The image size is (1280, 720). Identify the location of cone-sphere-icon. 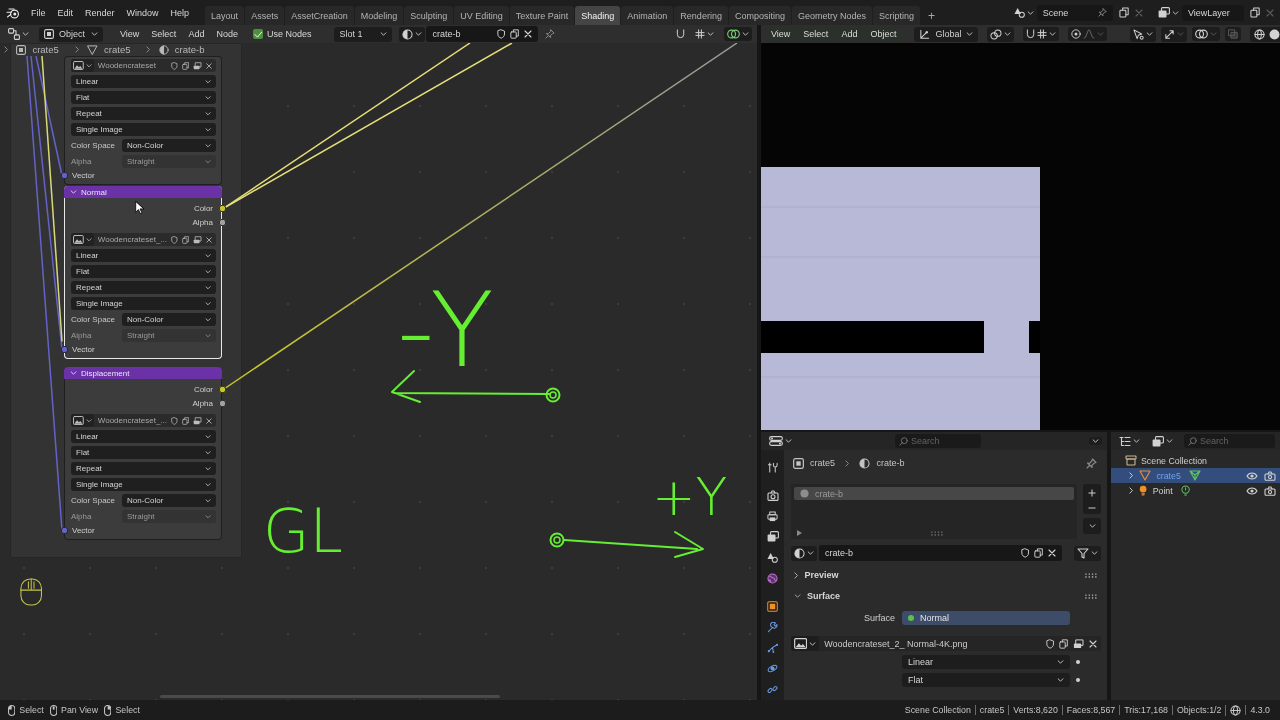
(772, 558).